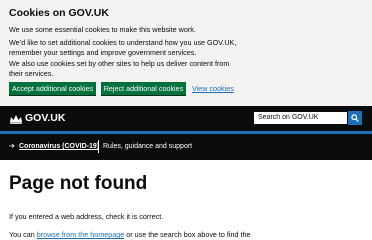 The width and height of the screenshot is (372, 240). What do you see at coordinates (16, 119) in the screenshot?
I see `crown-icon` at bounding box center [16, 119].